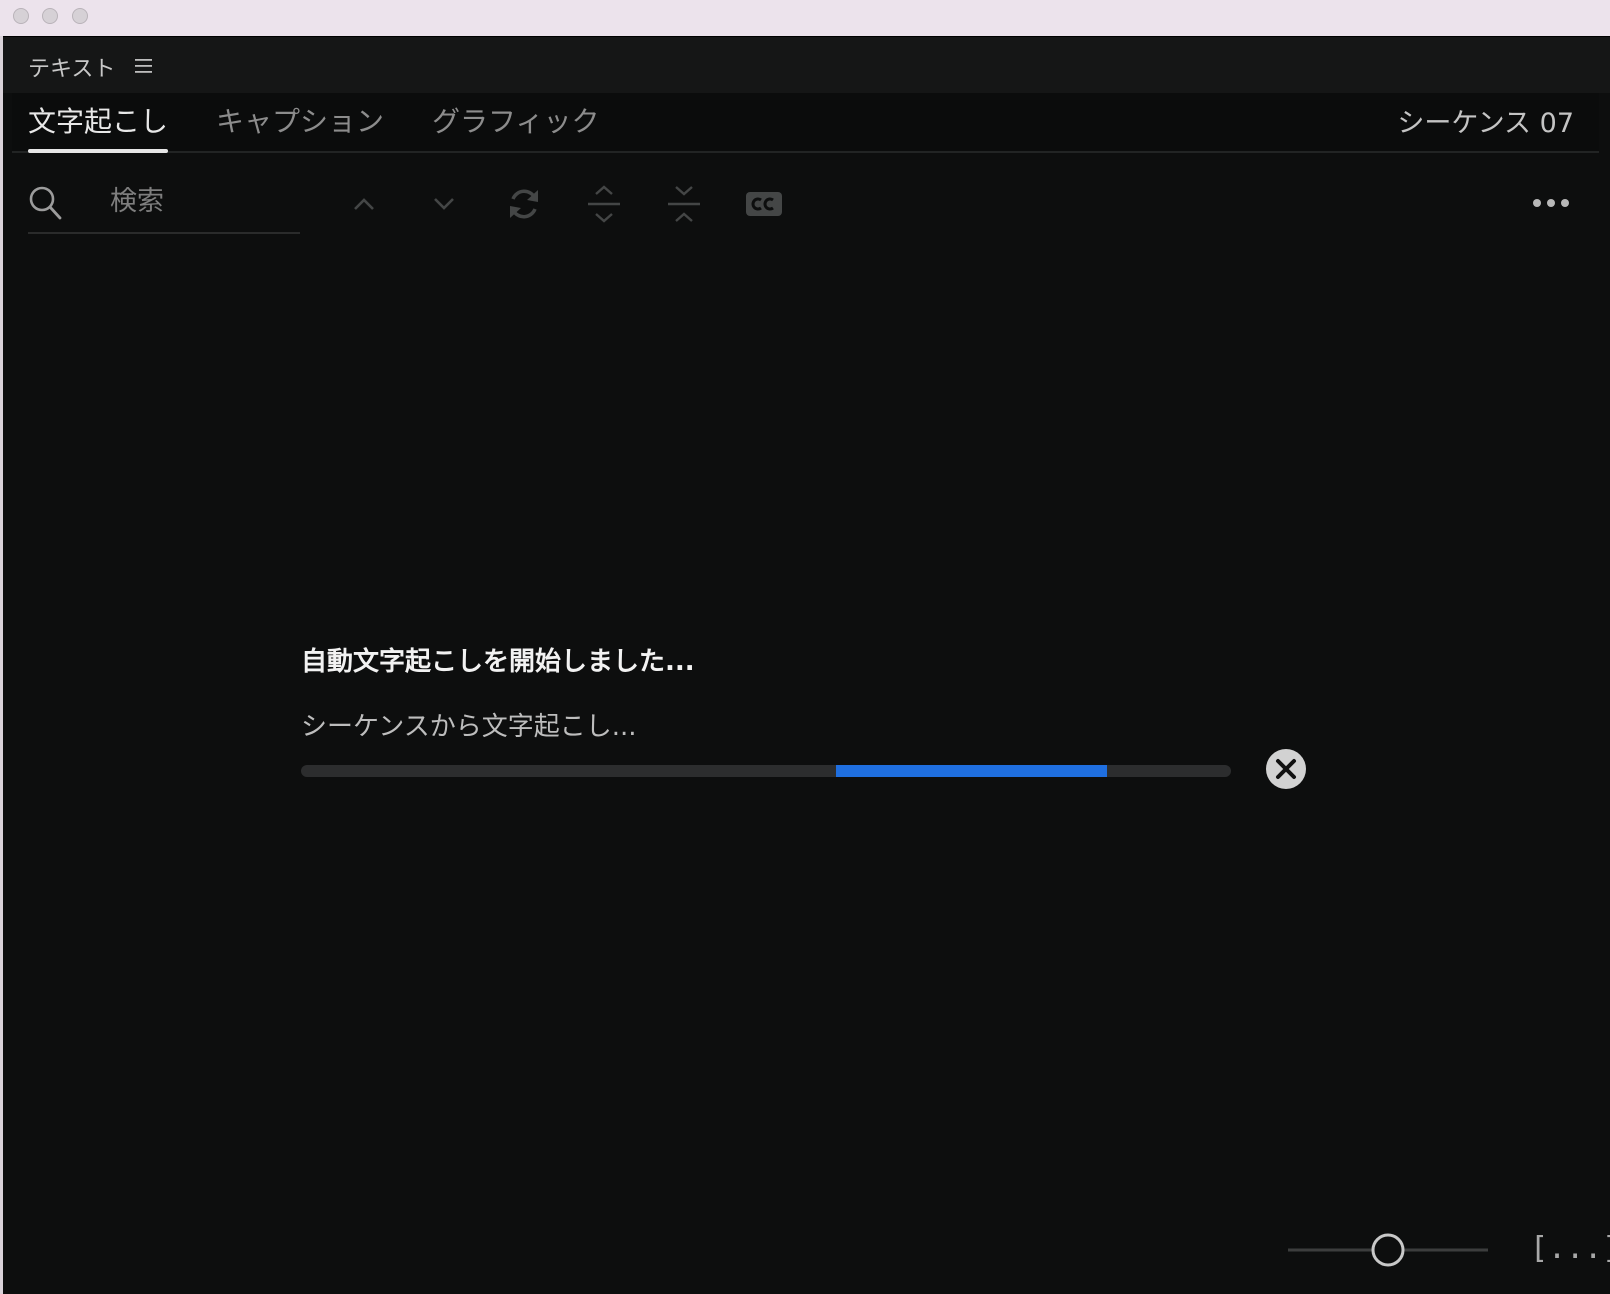 The height and width of the screenshot is (1294, 1610). I want to click on close-icon, so click(1286, 769).